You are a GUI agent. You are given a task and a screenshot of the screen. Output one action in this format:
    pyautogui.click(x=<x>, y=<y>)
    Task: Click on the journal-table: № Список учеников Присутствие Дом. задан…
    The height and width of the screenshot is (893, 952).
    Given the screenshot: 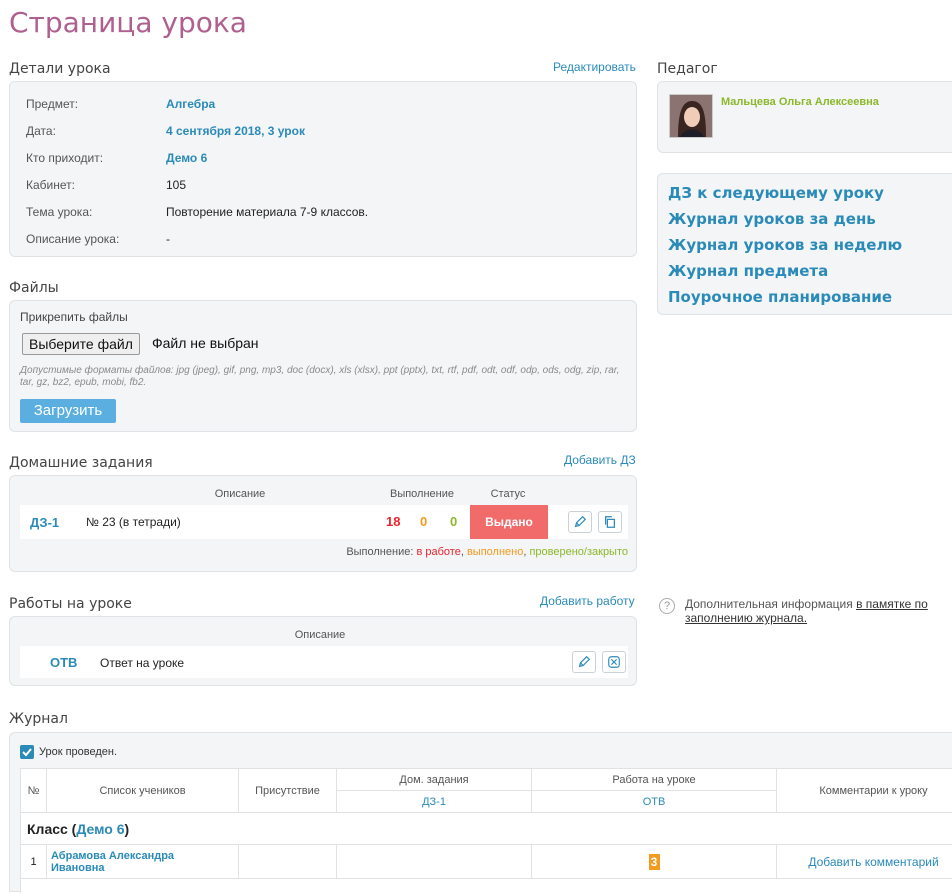 What is the action you would take?
    pyautogui.click(x=486, y=830)
    